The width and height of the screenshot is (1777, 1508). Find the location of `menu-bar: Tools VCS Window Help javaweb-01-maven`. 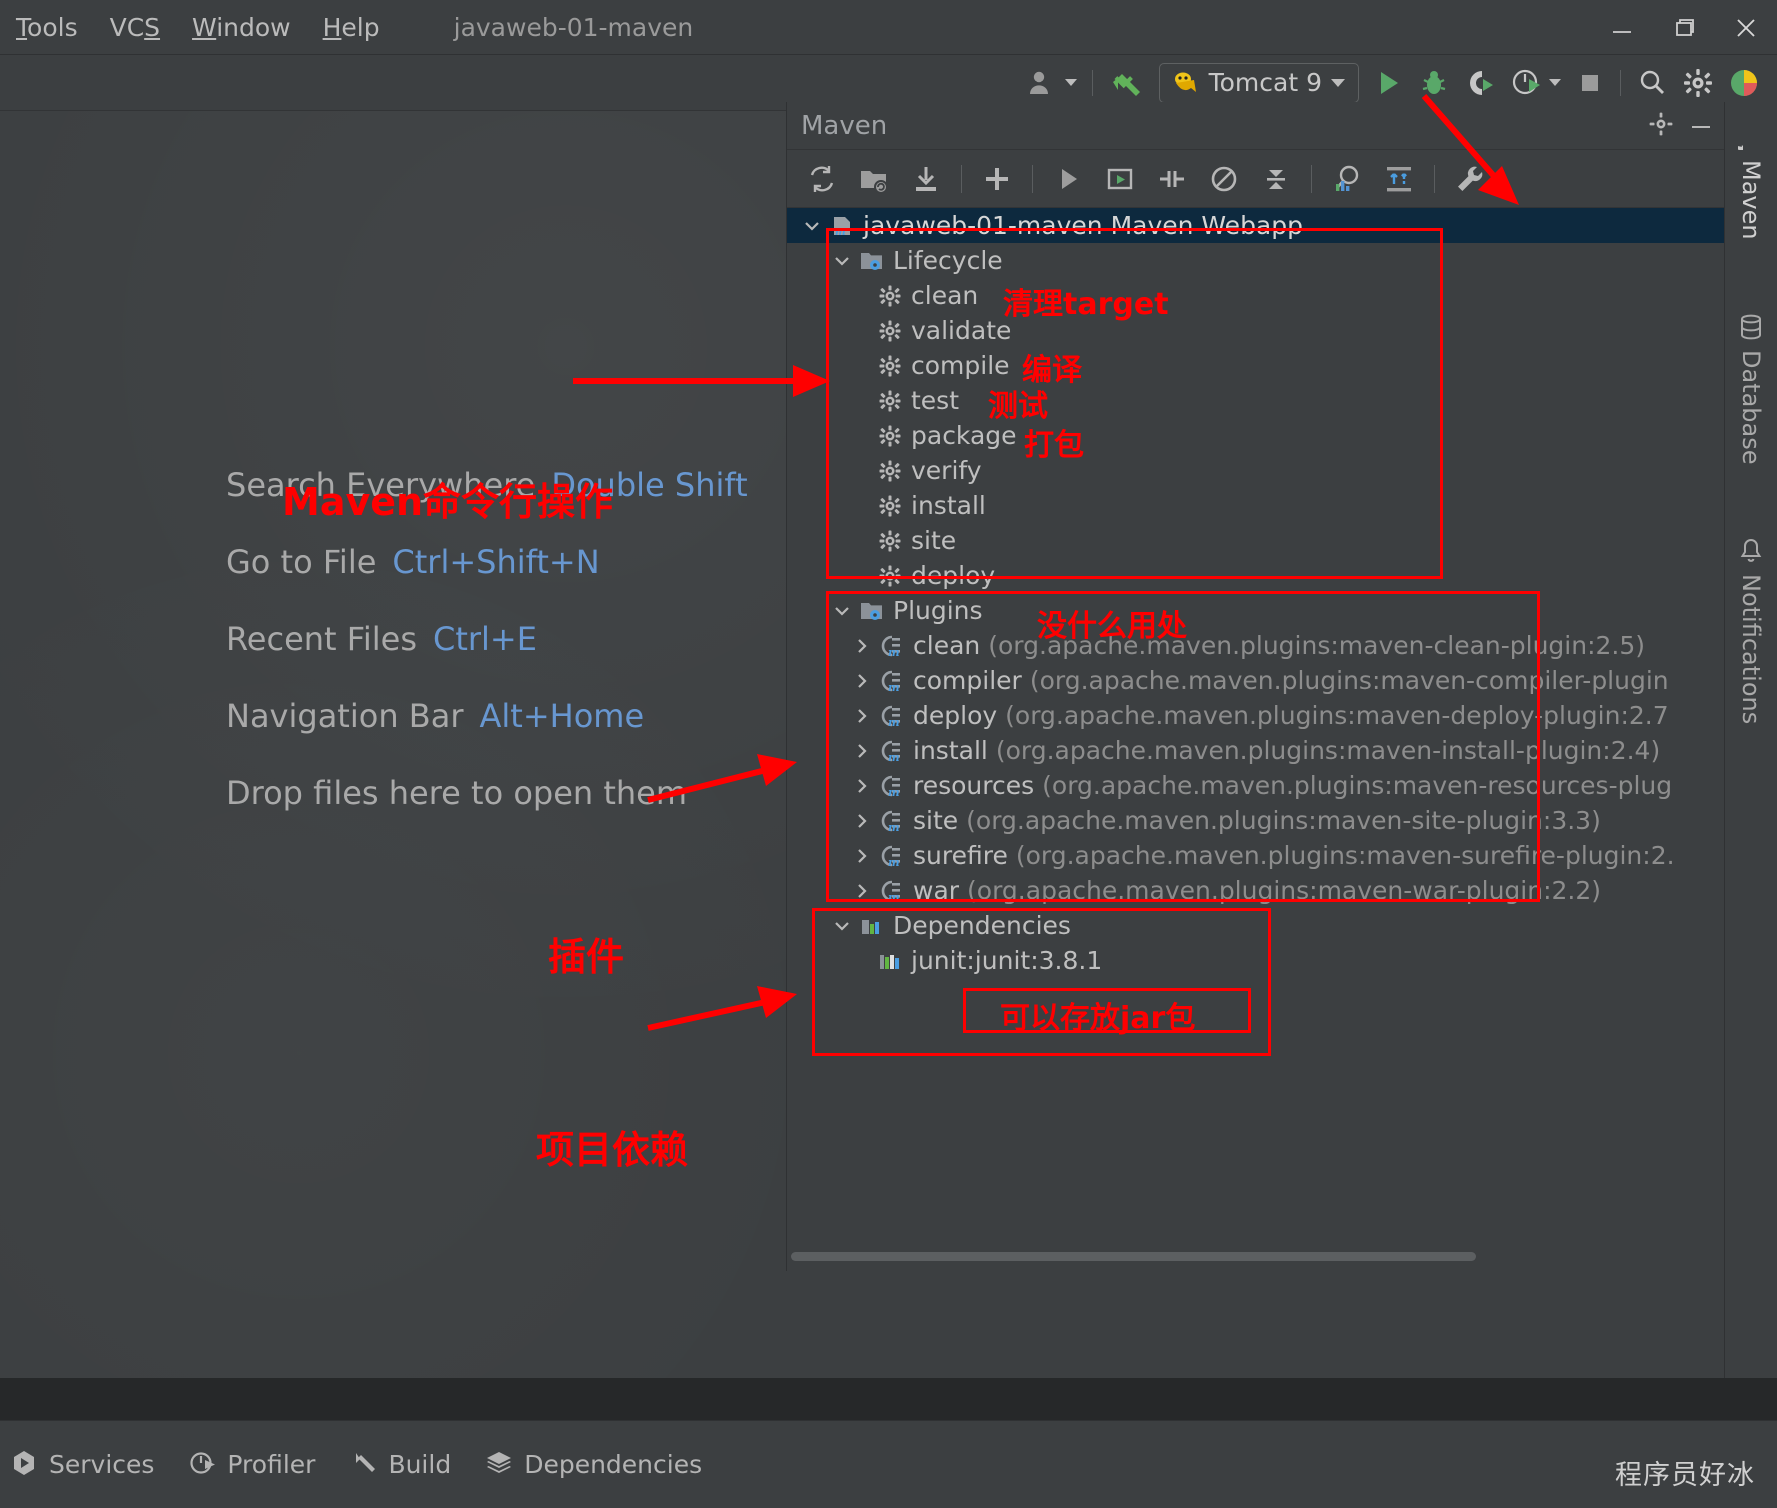

menu-bar: Tools VCS Window Help javaweb-01-maven is located at coordinates (888, 27).